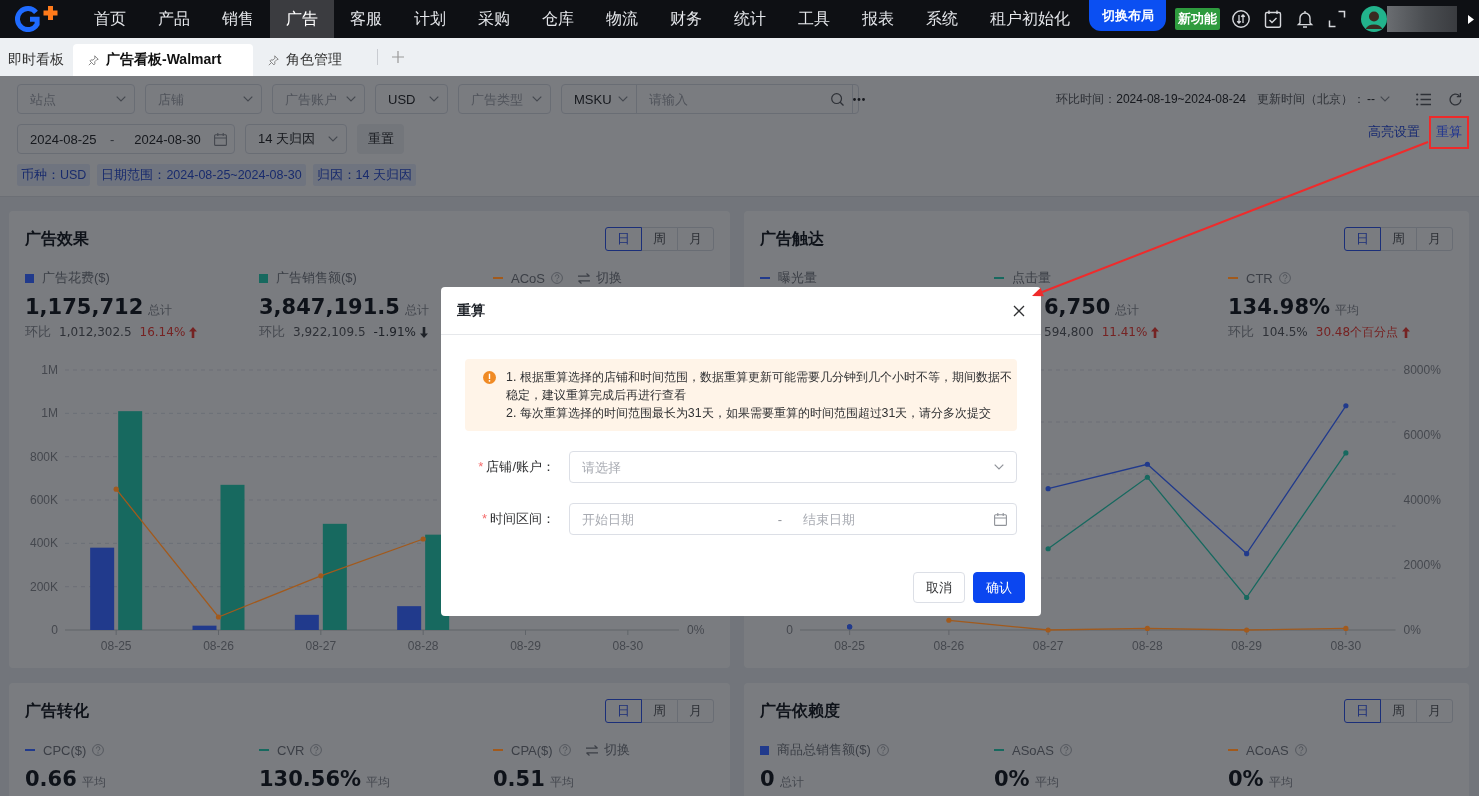 The width and height of the screenshot is (1479, 796). Describe the element at coordinates (893, 519) in the screenshot. I see `end-date-input: 结束日期` at that location.